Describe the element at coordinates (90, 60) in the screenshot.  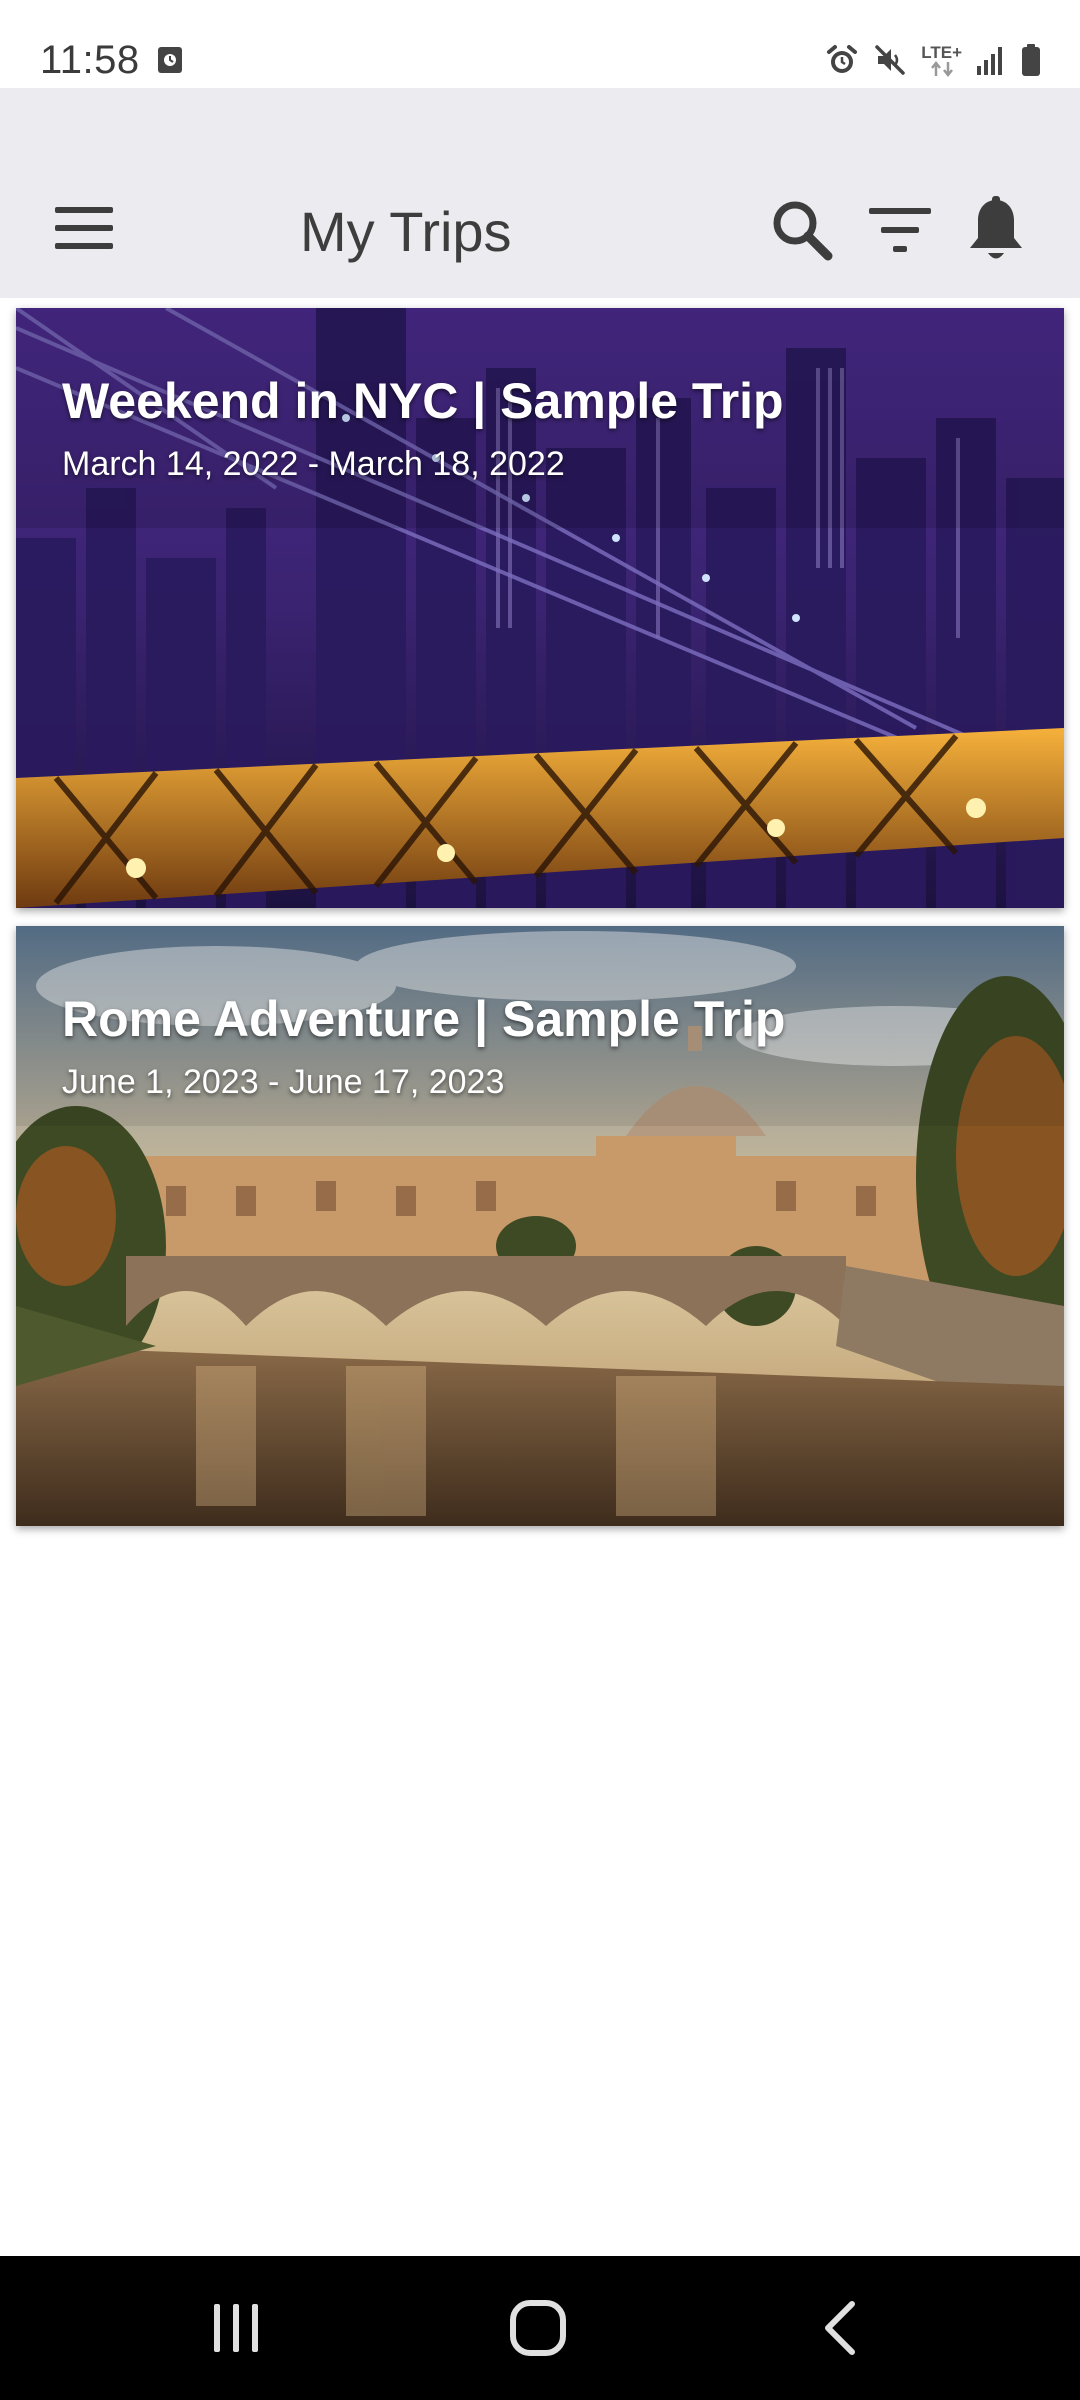
I see `status-time: 11:58` at that location.